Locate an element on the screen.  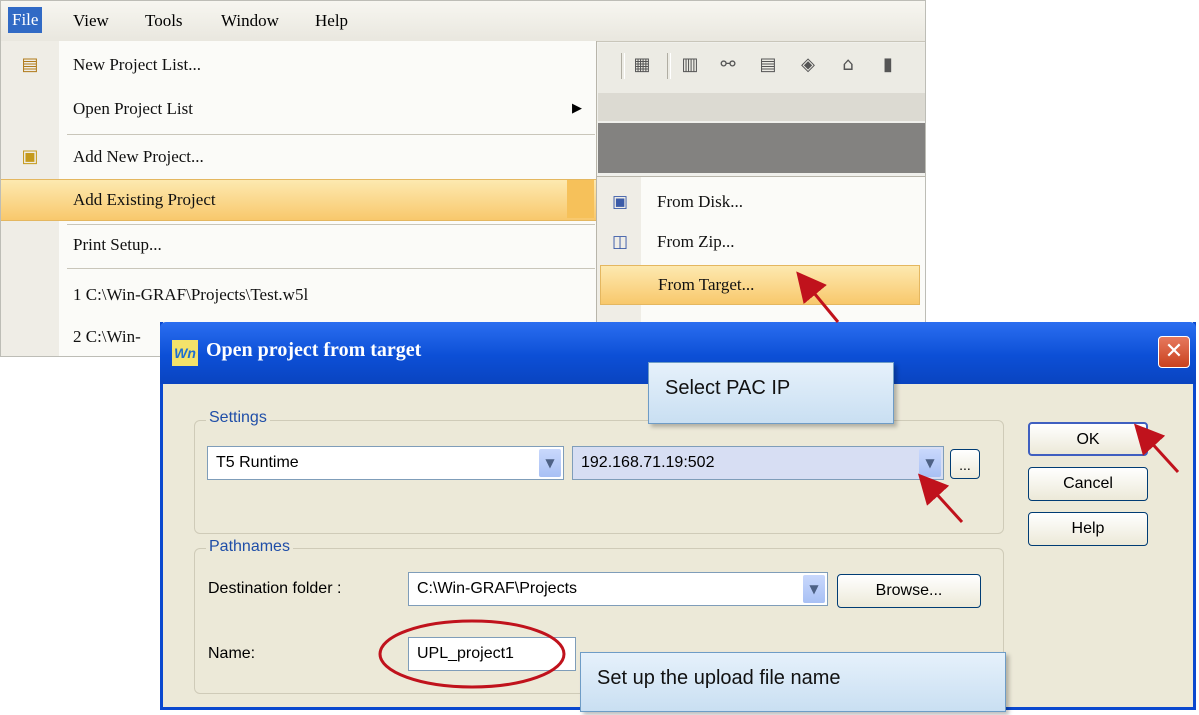
disk-icon: ▣ is located at coordinates (620, 202).